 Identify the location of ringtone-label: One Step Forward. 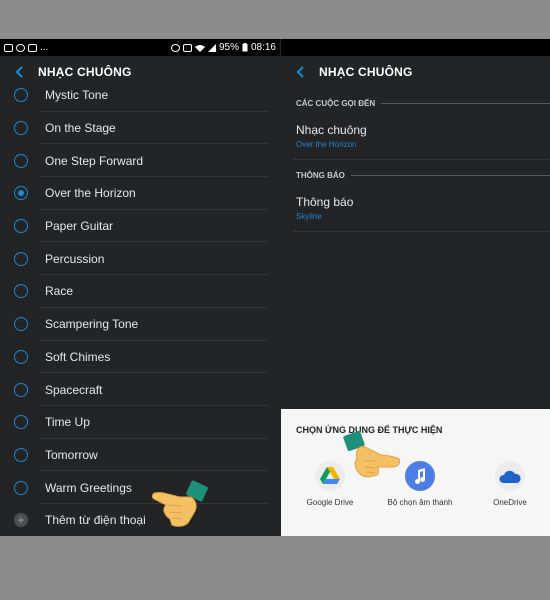
(94, 160).